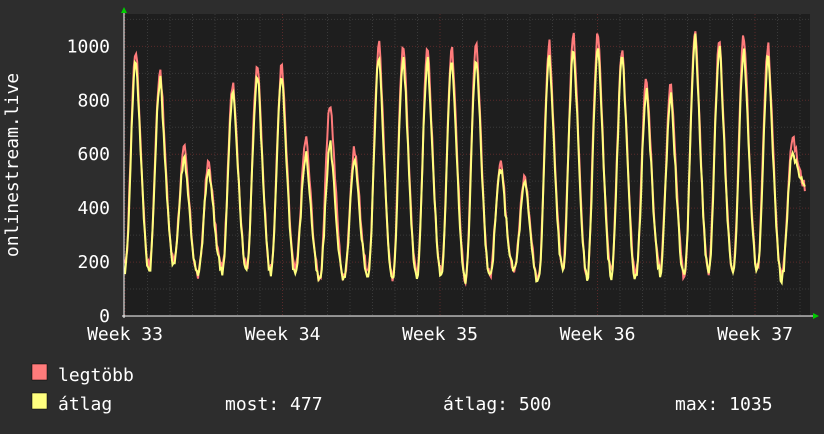 The height and width of the screenshot is (434, 824). What do you see at coordinates (88, 46) in the screenshot?
I see `y-tick-label: 1000` at bounding box center [88, 46].